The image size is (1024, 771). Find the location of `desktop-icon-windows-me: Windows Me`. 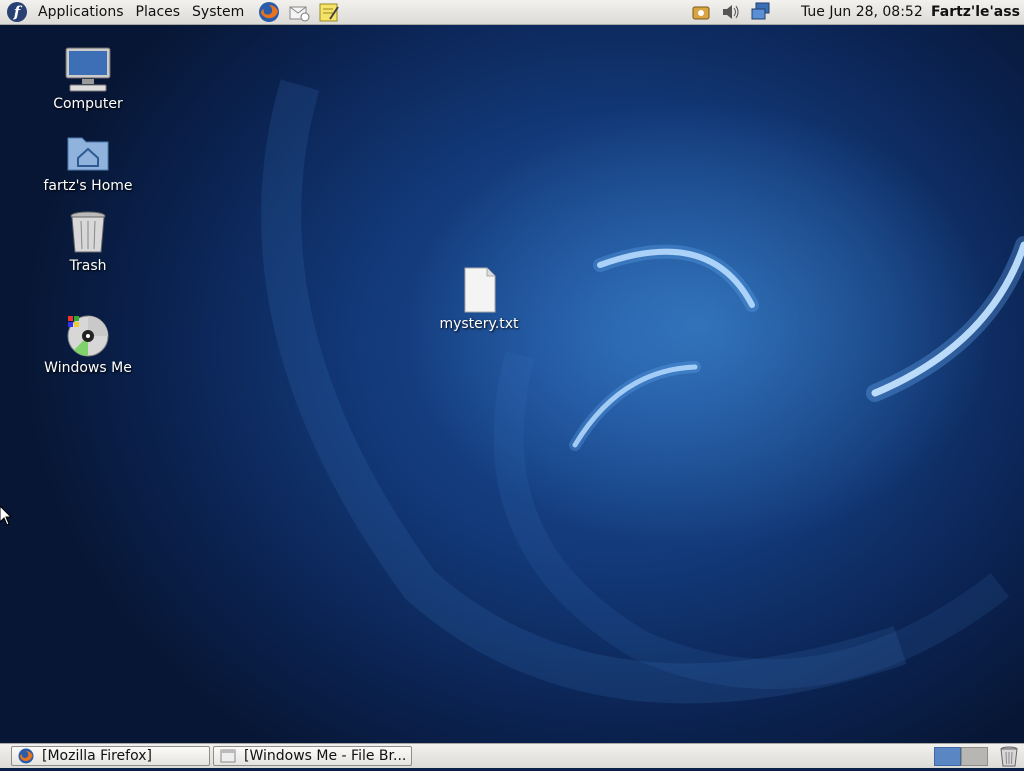

desktop-icon-windows-me: Windows Me is located at coordinates (88, 343).